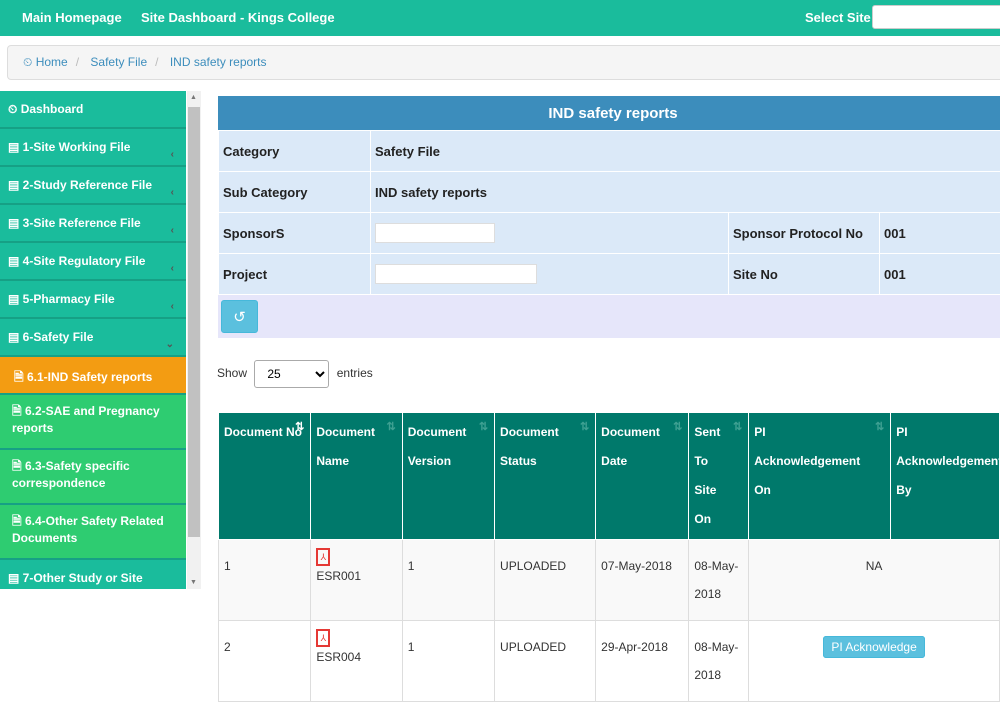  I want to click on sidebar-item-site-working-file: ▤ 1-Site Working File ‹, so click(93, 148).